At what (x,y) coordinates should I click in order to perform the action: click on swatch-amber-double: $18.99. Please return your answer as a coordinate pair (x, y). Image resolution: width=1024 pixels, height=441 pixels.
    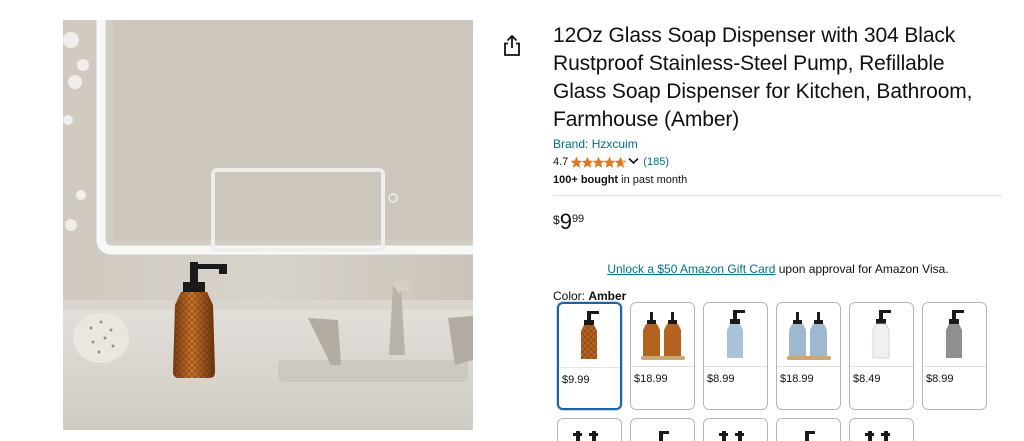
    Looking at the image, I should click on (662, 356).